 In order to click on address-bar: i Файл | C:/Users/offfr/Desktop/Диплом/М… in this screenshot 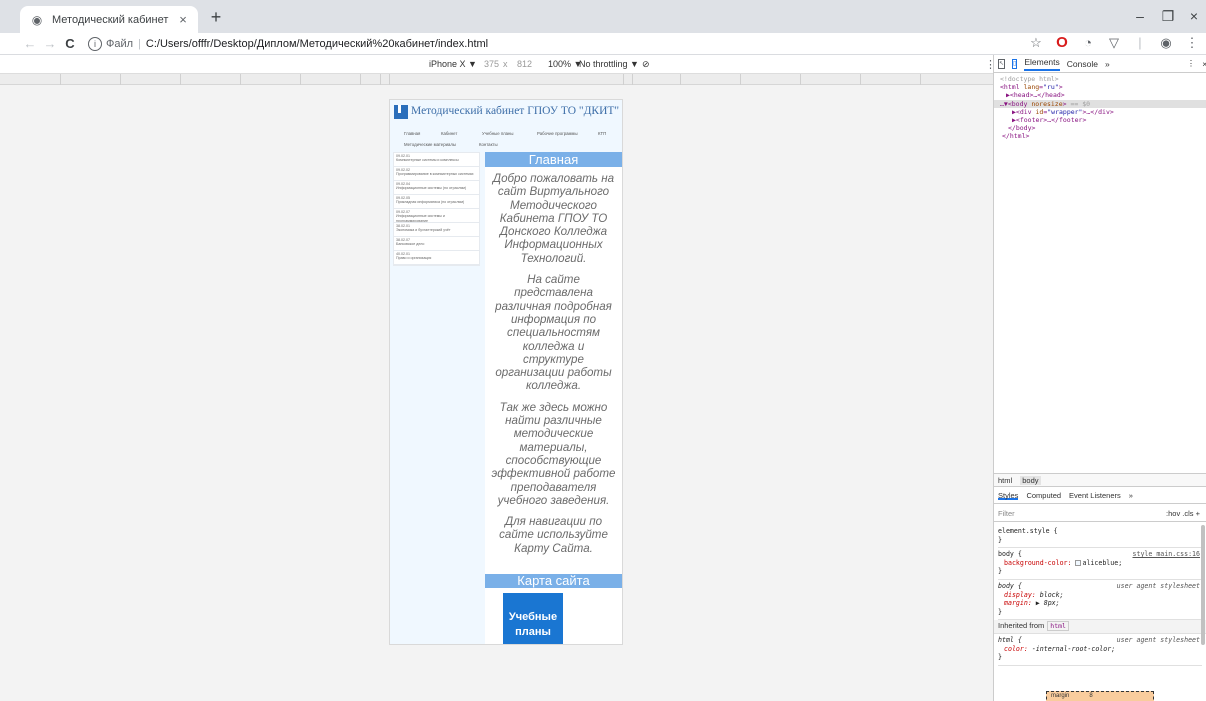, I will do `click(288, 44)`.